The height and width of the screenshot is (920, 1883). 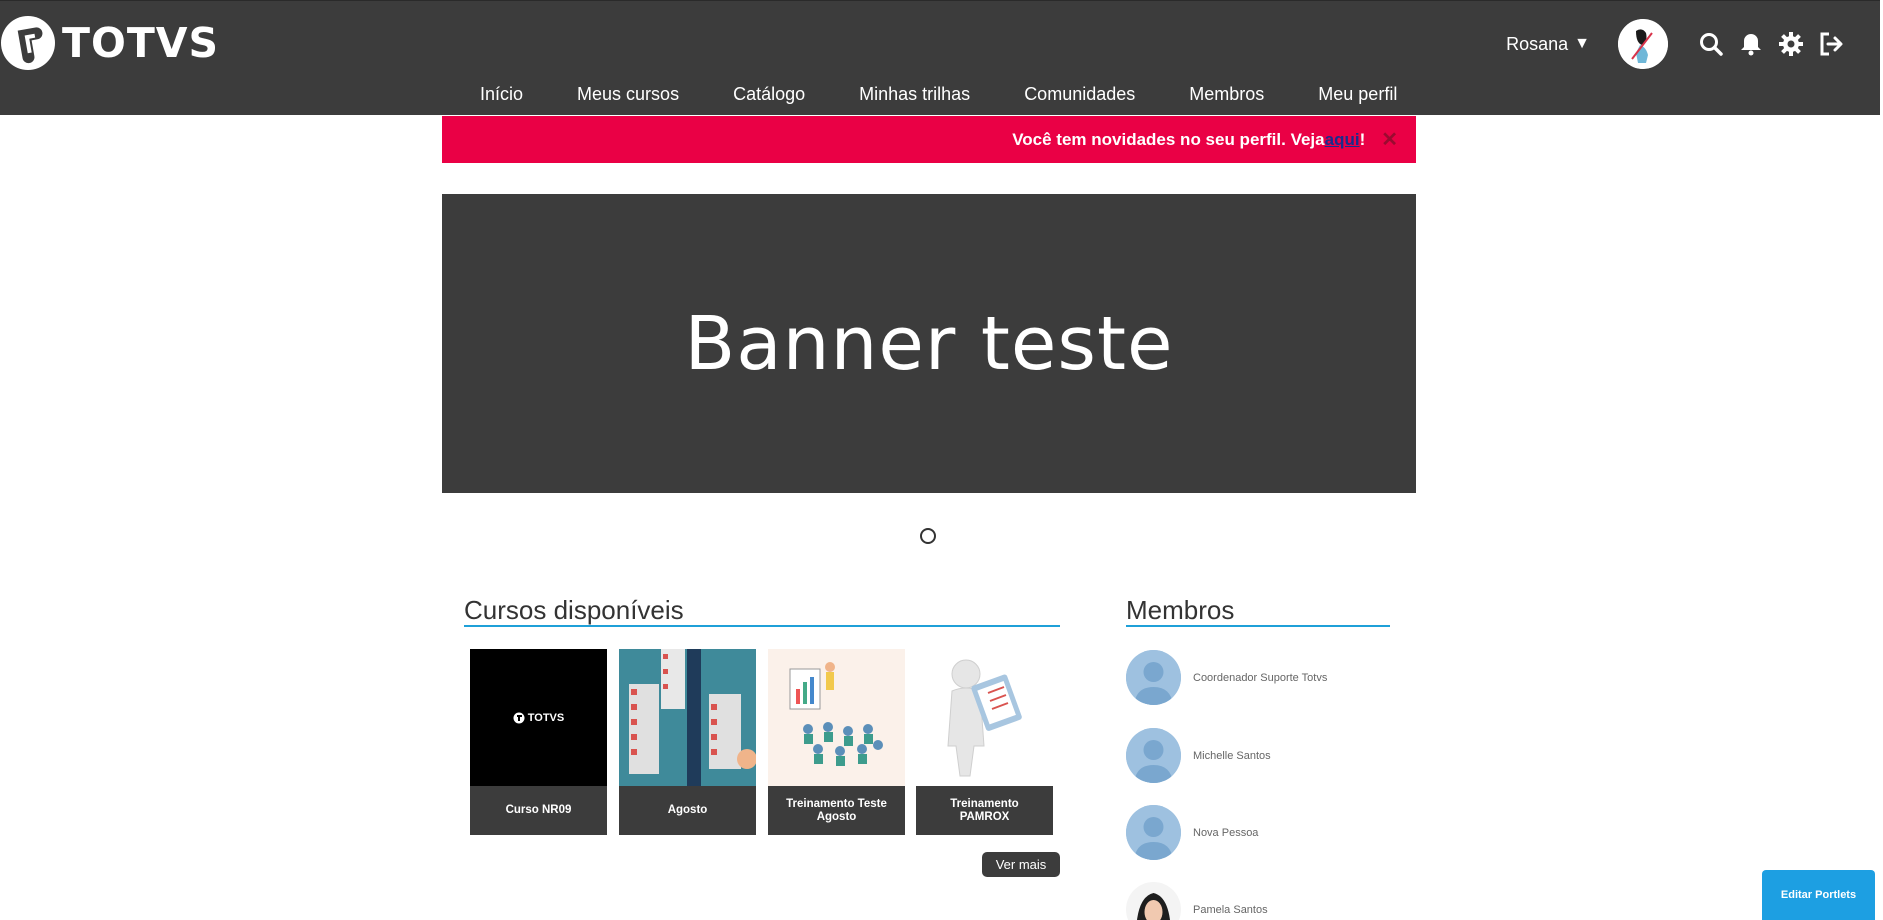 I want to click on gear-icon, so click(x=1791, y=44).